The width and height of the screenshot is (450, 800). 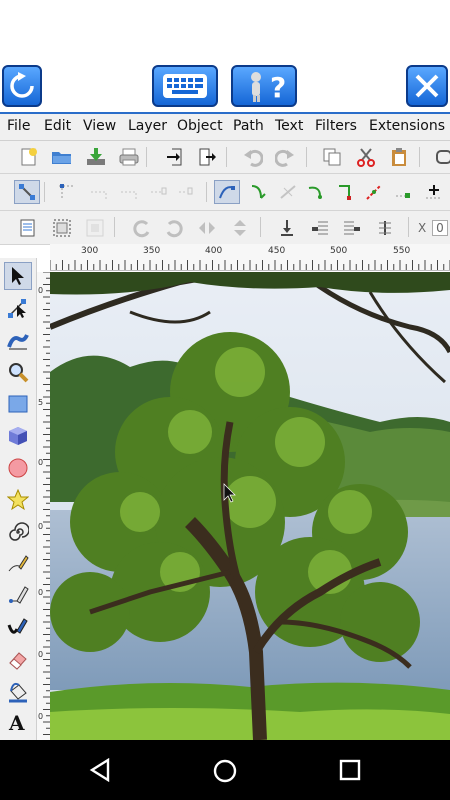 What do you see at coordinates (18, 532) in the screenshot?
I see `spiral-tool-icon` at bounding box center [18, 532].